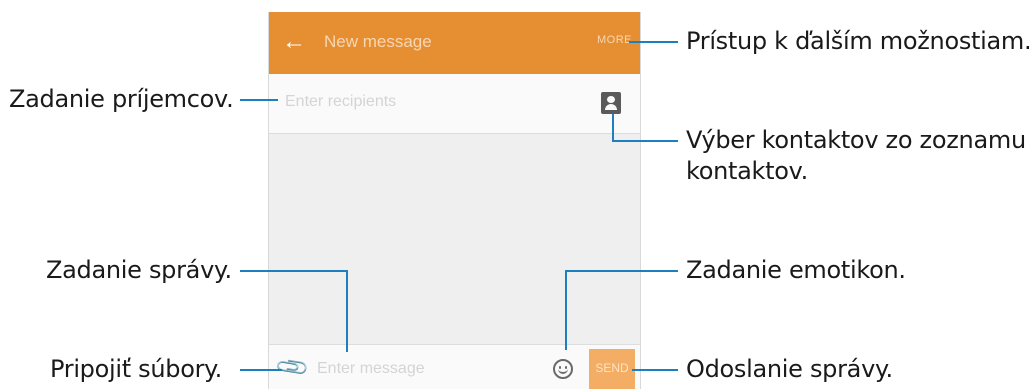  I want to click on recipients-bar: Enter recipients, so click(454, 104).